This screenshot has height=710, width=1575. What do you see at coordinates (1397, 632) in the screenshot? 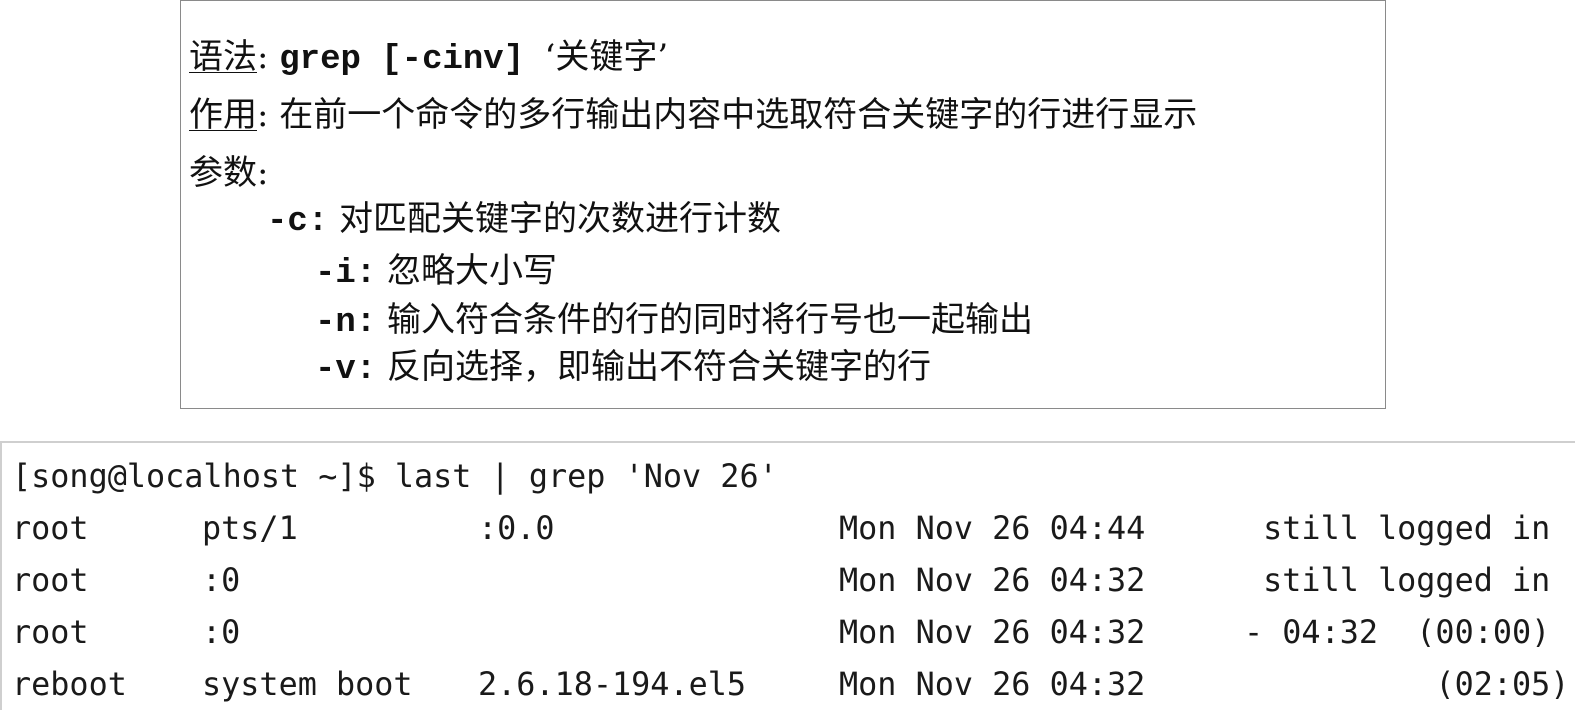
I see `row-duration: - 04:32 (00:00)` at bounding box center [1397, 632].